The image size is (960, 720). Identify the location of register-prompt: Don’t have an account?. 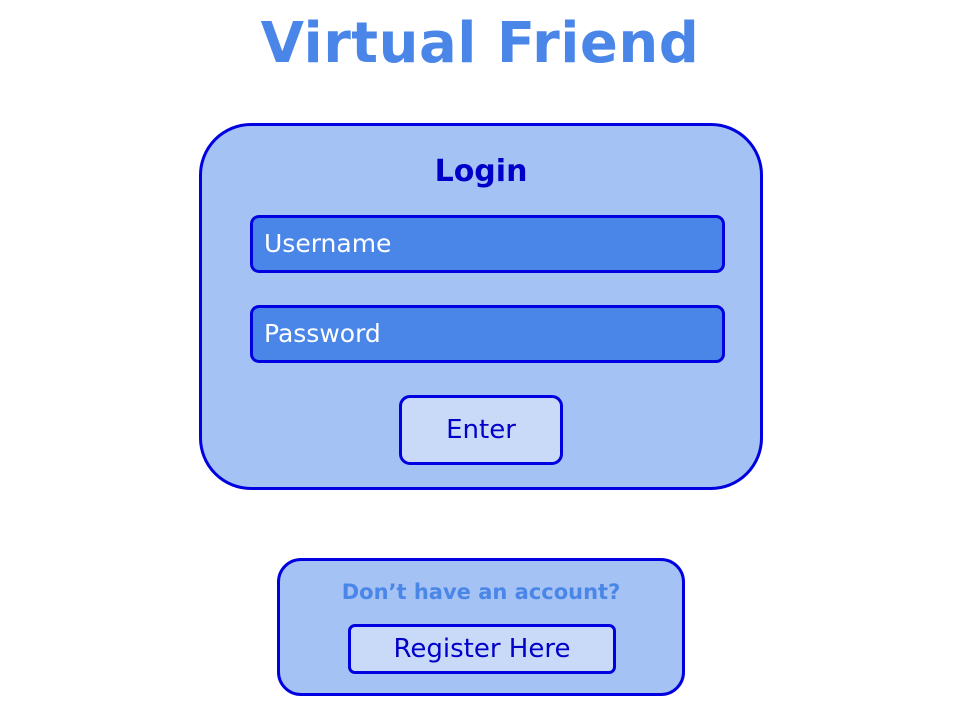
(481, 592).